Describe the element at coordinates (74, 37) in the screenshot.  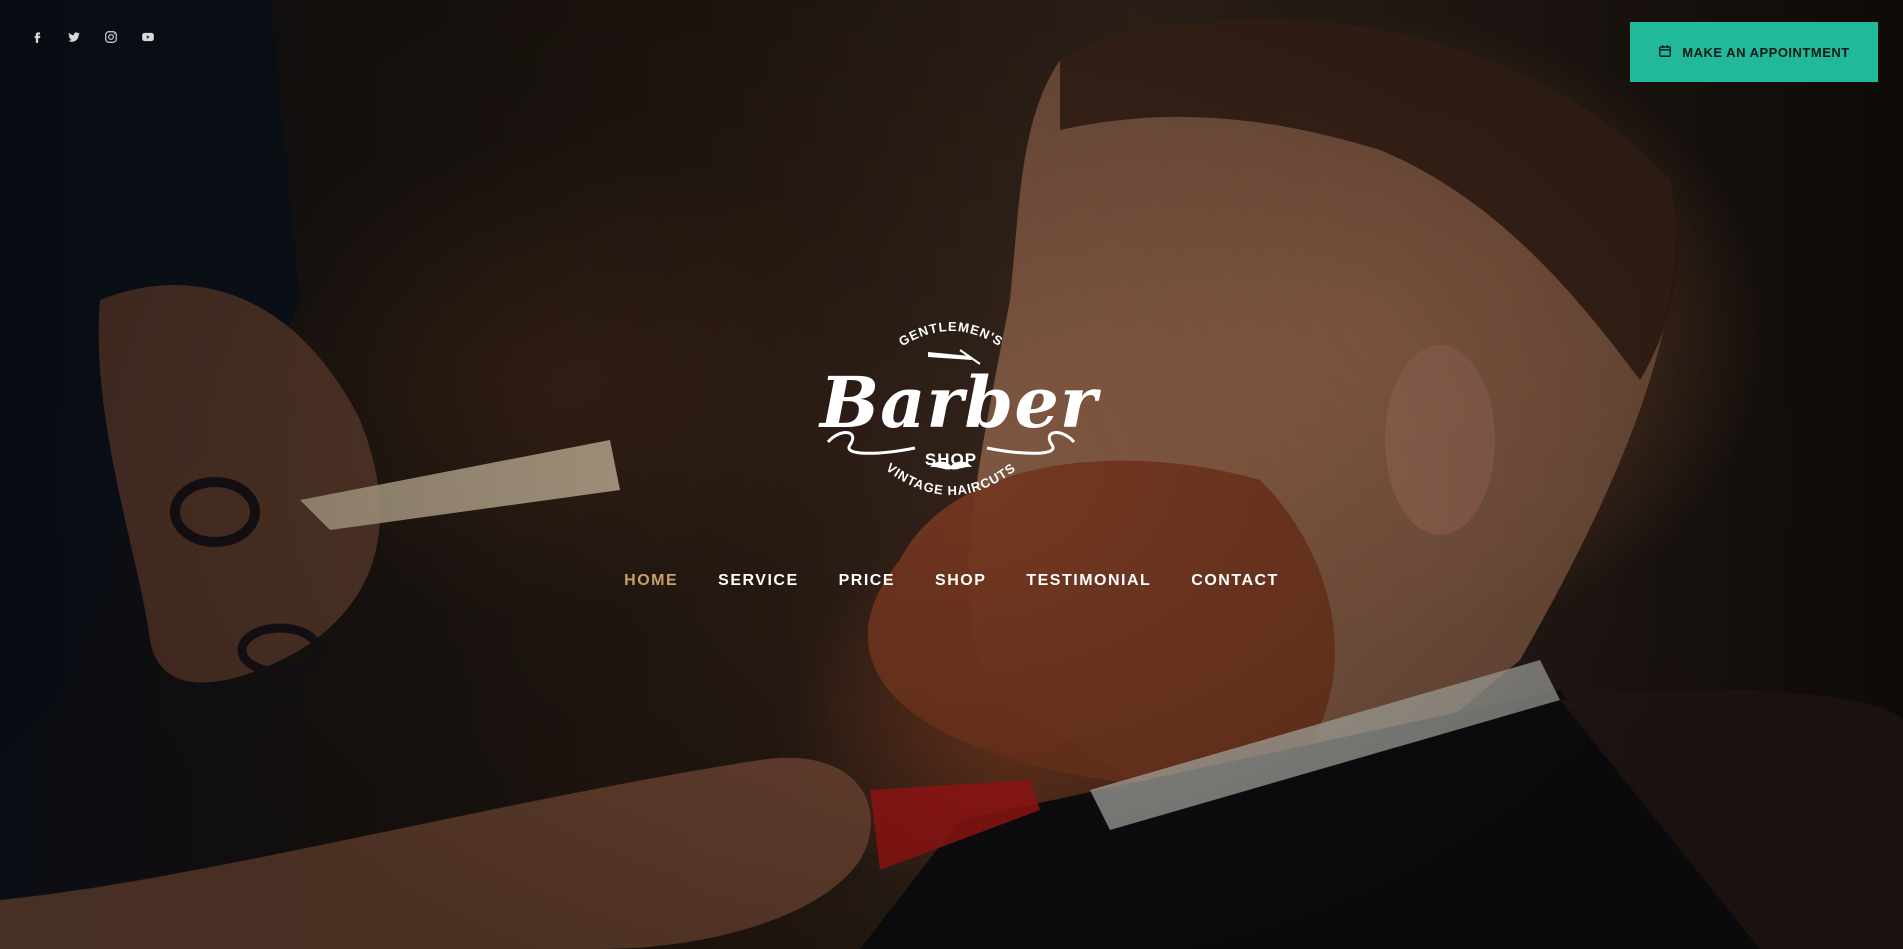
I see `twitter-icon` at that location.